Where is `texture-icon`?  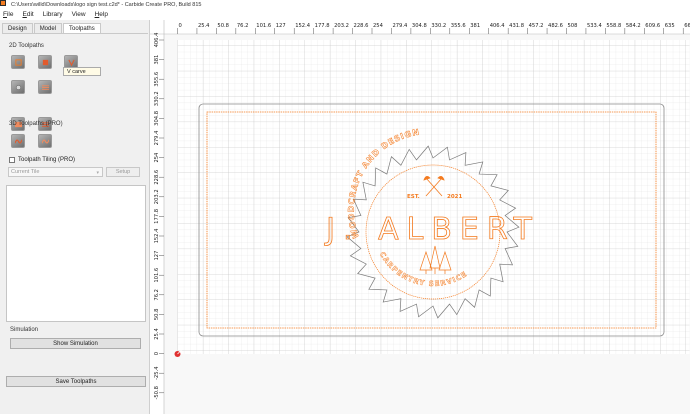 texture-icon is located at coordinates (45, 87).